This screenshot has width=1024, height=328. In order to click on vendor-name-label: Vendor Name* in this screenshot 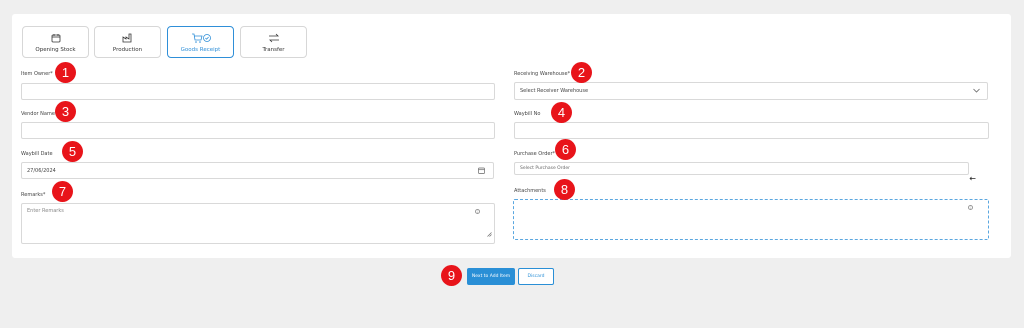, I will do `click(39, 114)`.